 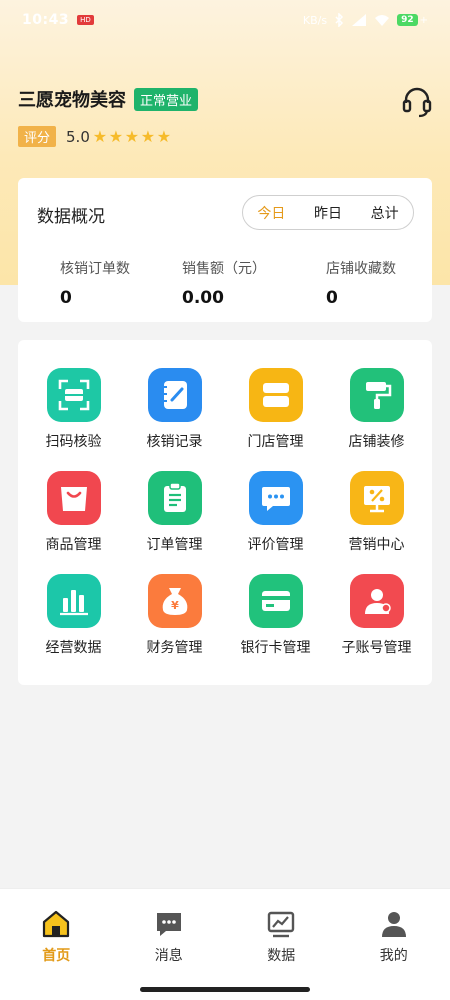 I want to click on menu-review-management: 评价管理, so click(x=275, y=522).